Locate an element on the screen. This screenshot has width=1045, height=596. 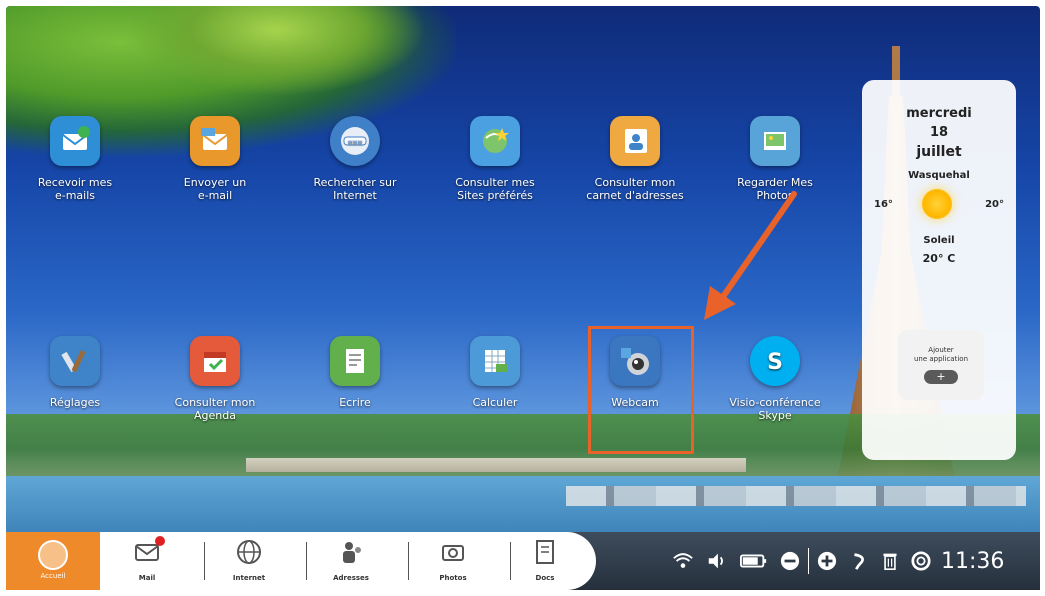
skype-icon: S is located at coordinates (775, 361).